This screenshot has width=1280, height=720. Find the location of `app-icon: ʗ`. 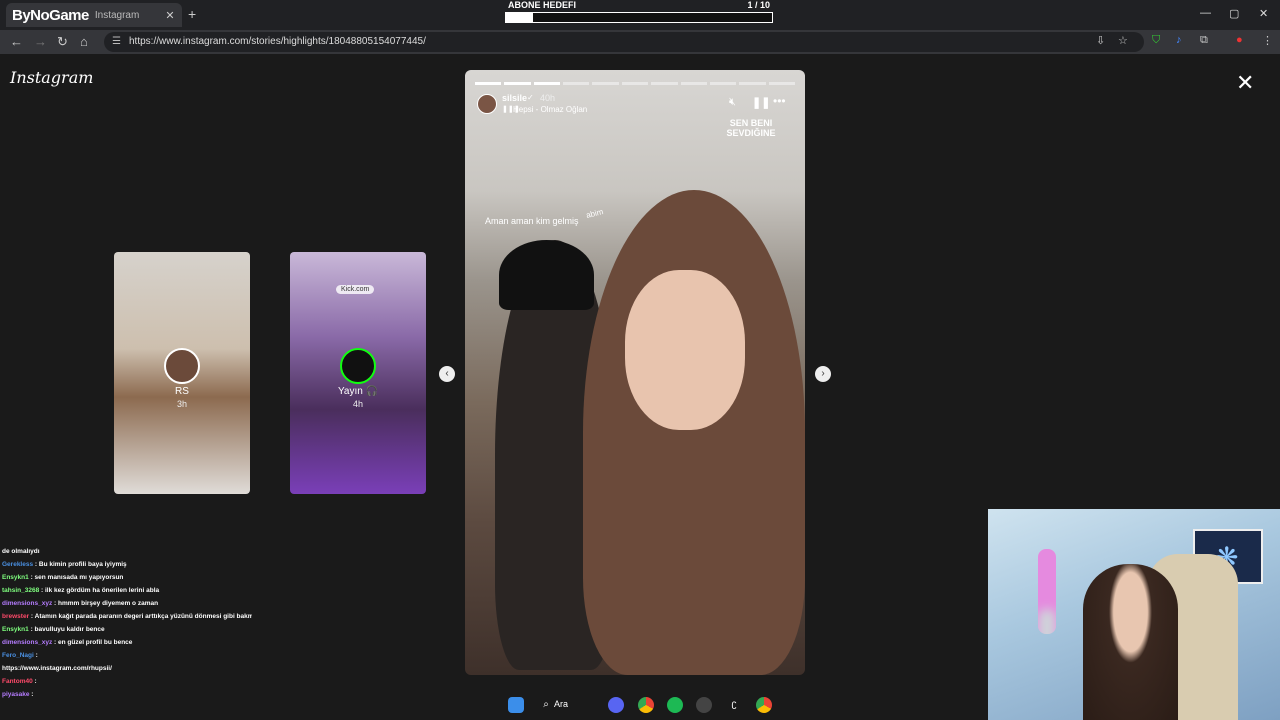

app-icon: ʗ is located at coordinates (734, 705).